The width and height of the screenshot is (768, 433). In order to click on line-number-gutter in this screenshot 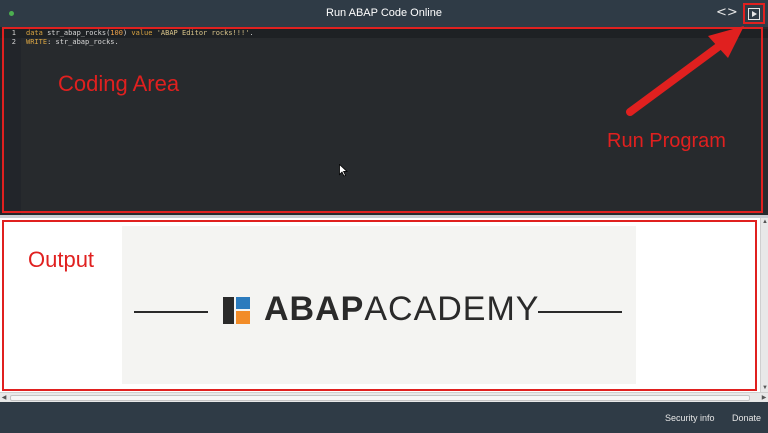, I will do `click(10, 121)`.